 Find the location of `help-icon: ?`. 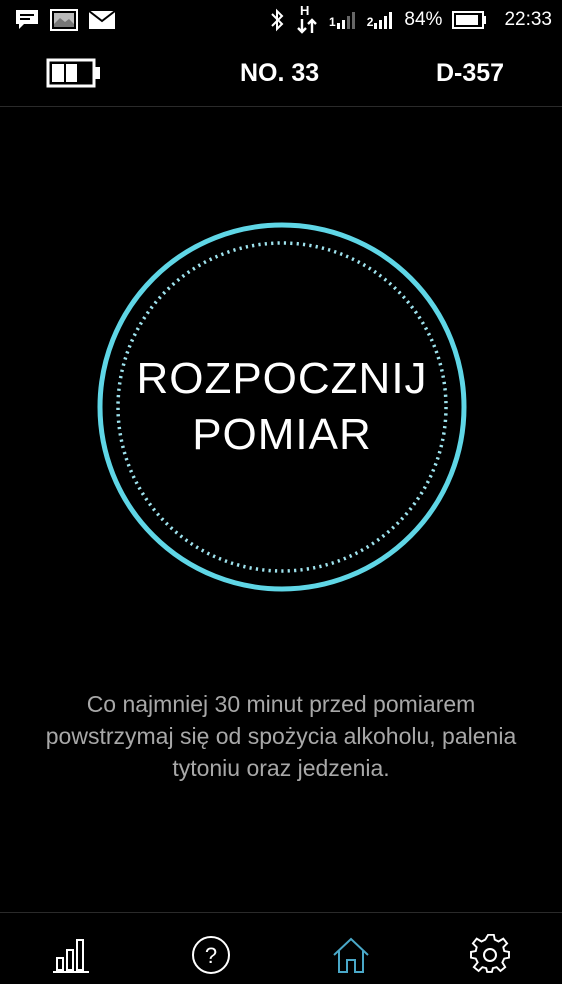

help-icon: ? is located at coordinates (211, 955).